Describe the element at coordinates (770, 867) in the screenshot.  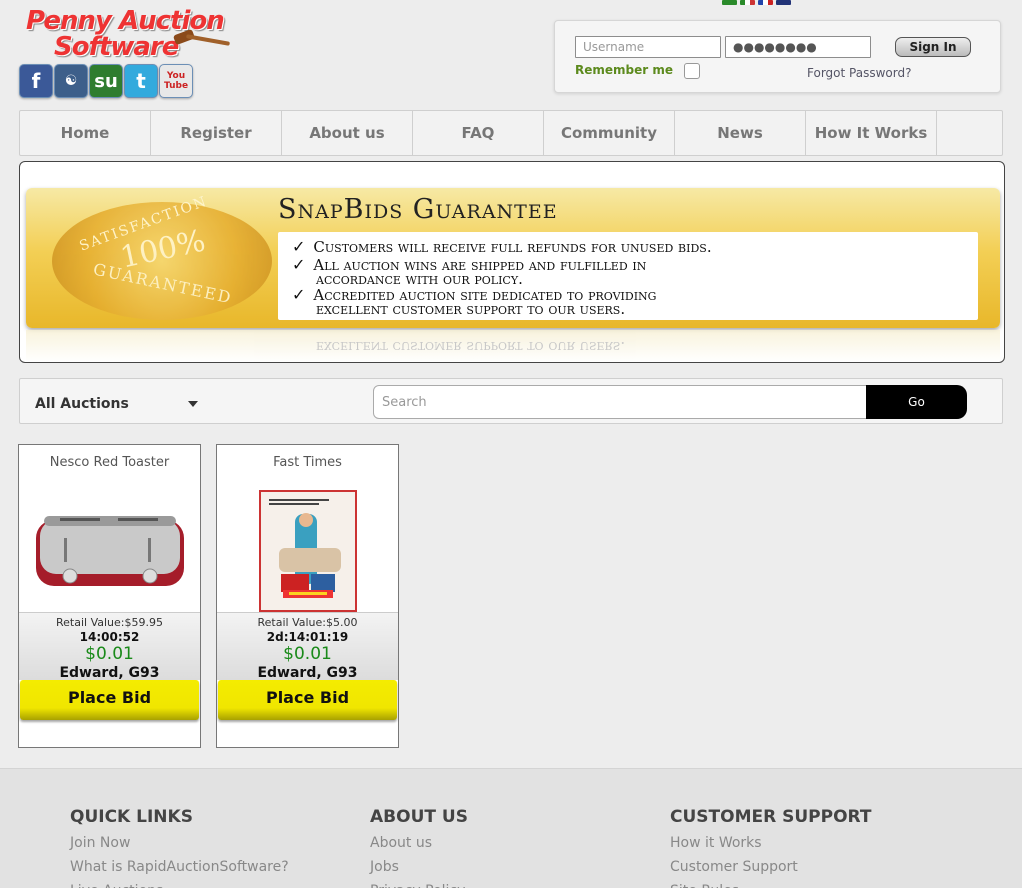
I see `footer-link-customer-support: Customer Support` at that location.